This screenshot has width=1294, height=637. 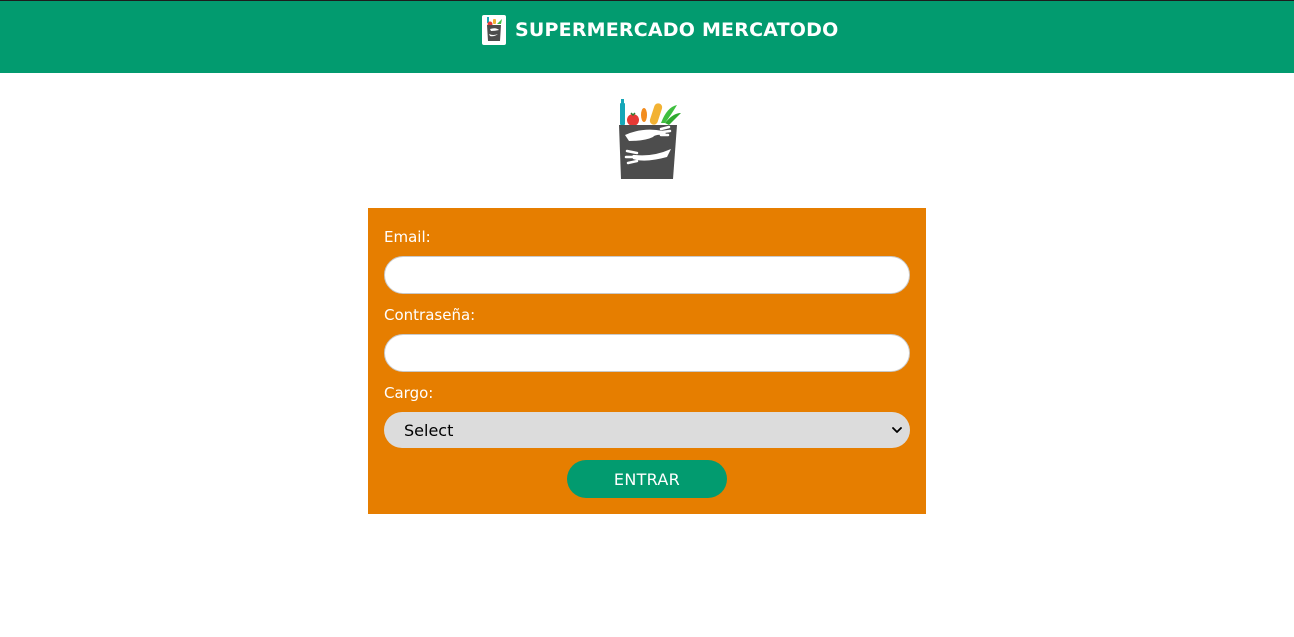 I want to click on email-field, so click(x=647, y=275).